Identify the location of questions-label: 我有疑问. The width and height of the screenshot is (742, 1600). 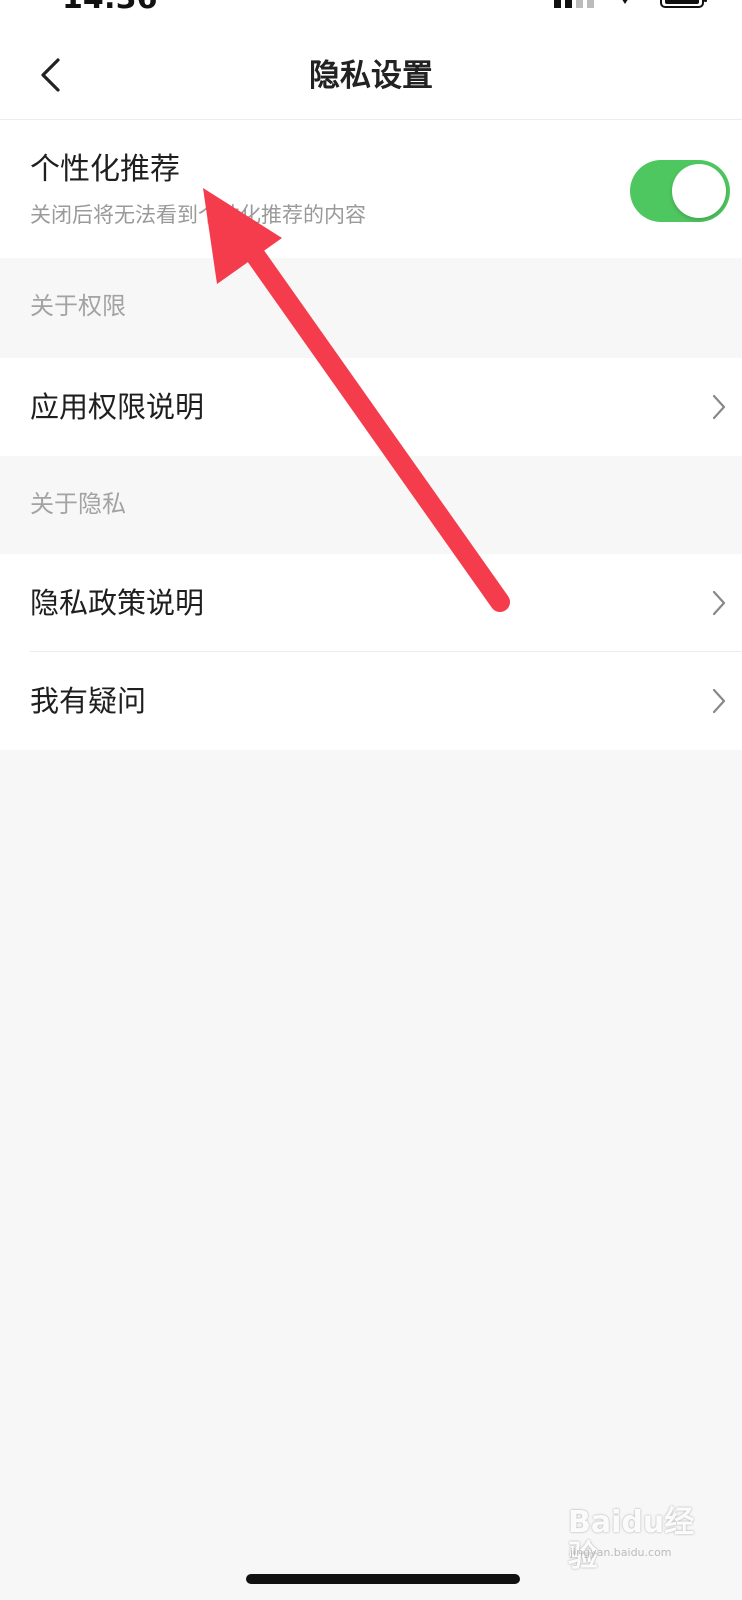
(88, 701).